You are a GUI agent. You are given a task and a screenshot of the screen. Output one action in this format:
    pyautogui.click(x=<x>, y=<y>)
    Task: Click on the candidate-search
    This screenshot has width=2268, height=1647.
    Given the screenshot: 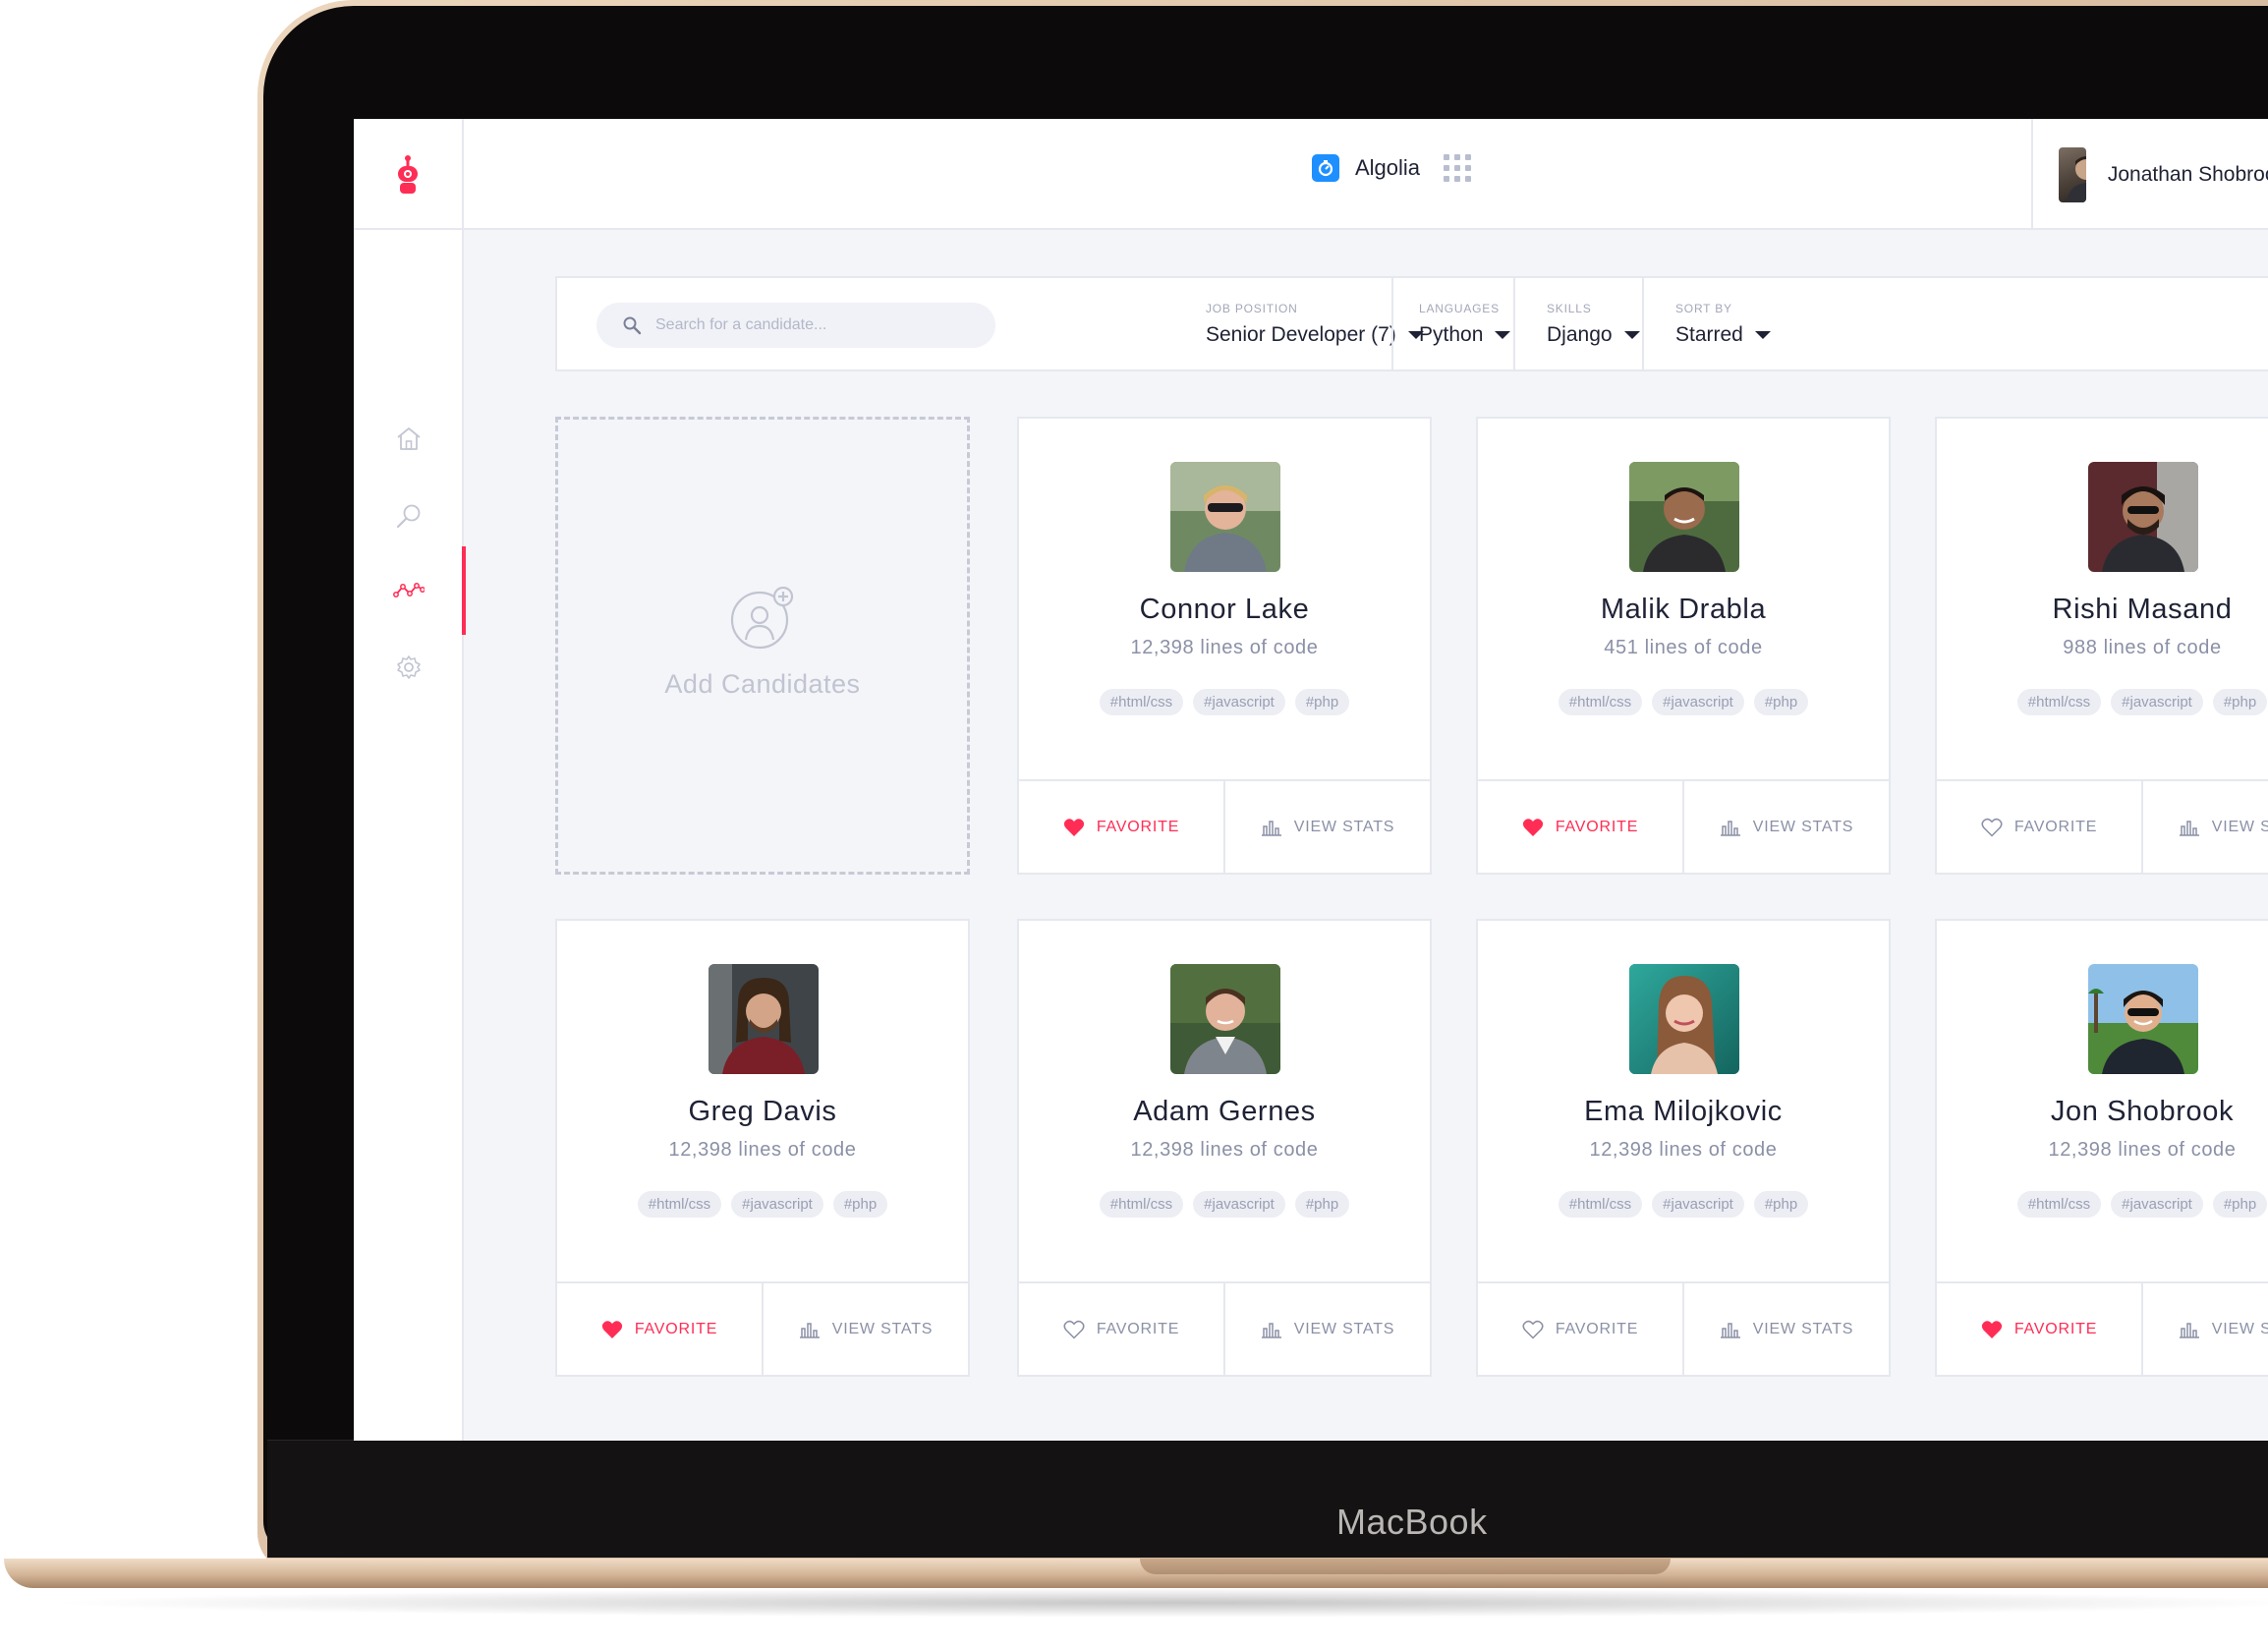 What is the action you would take?
    pyautogui.click(x=796, y=325)
    